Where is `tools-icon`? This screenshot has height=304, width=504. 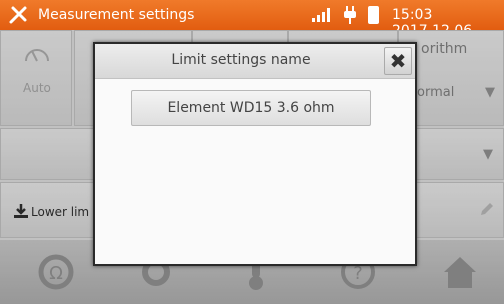 tools-icon is located at coordinates (19, 15).